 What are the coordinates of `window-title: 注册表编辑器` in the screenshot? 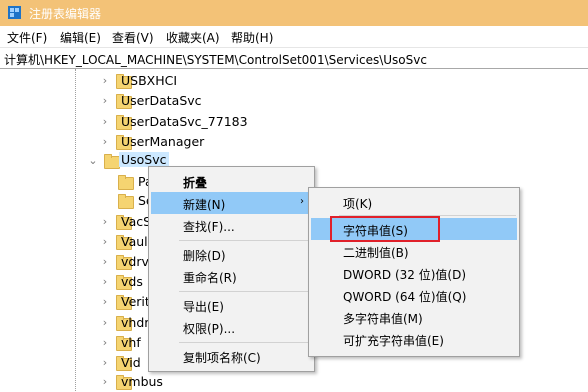 It's located at (65, 14).